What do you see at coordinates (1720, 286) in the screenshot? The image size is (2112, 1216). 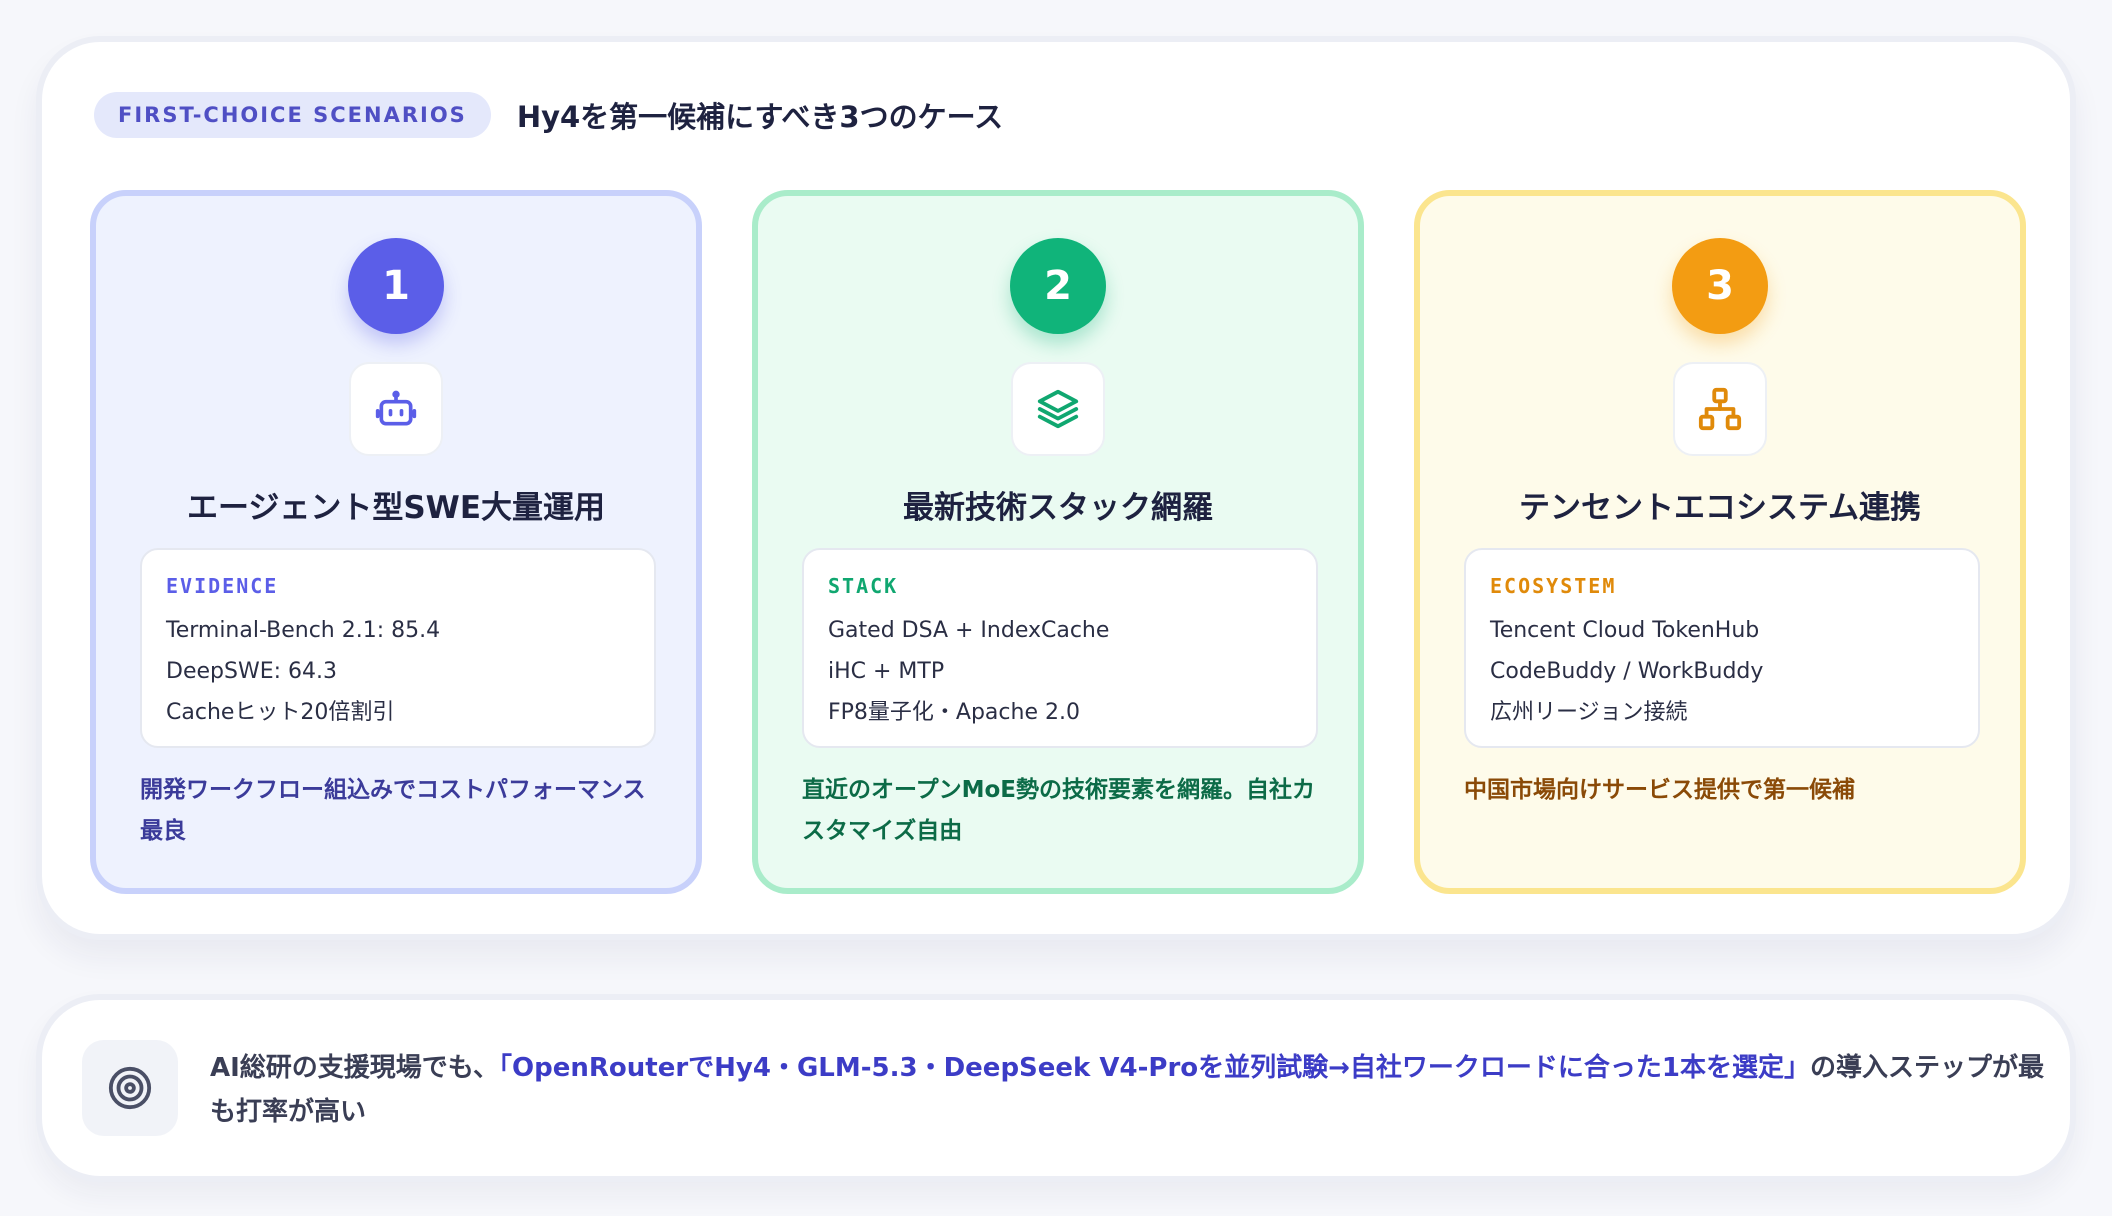 I see `card-number: 3` at bounding box center [1720, 286].